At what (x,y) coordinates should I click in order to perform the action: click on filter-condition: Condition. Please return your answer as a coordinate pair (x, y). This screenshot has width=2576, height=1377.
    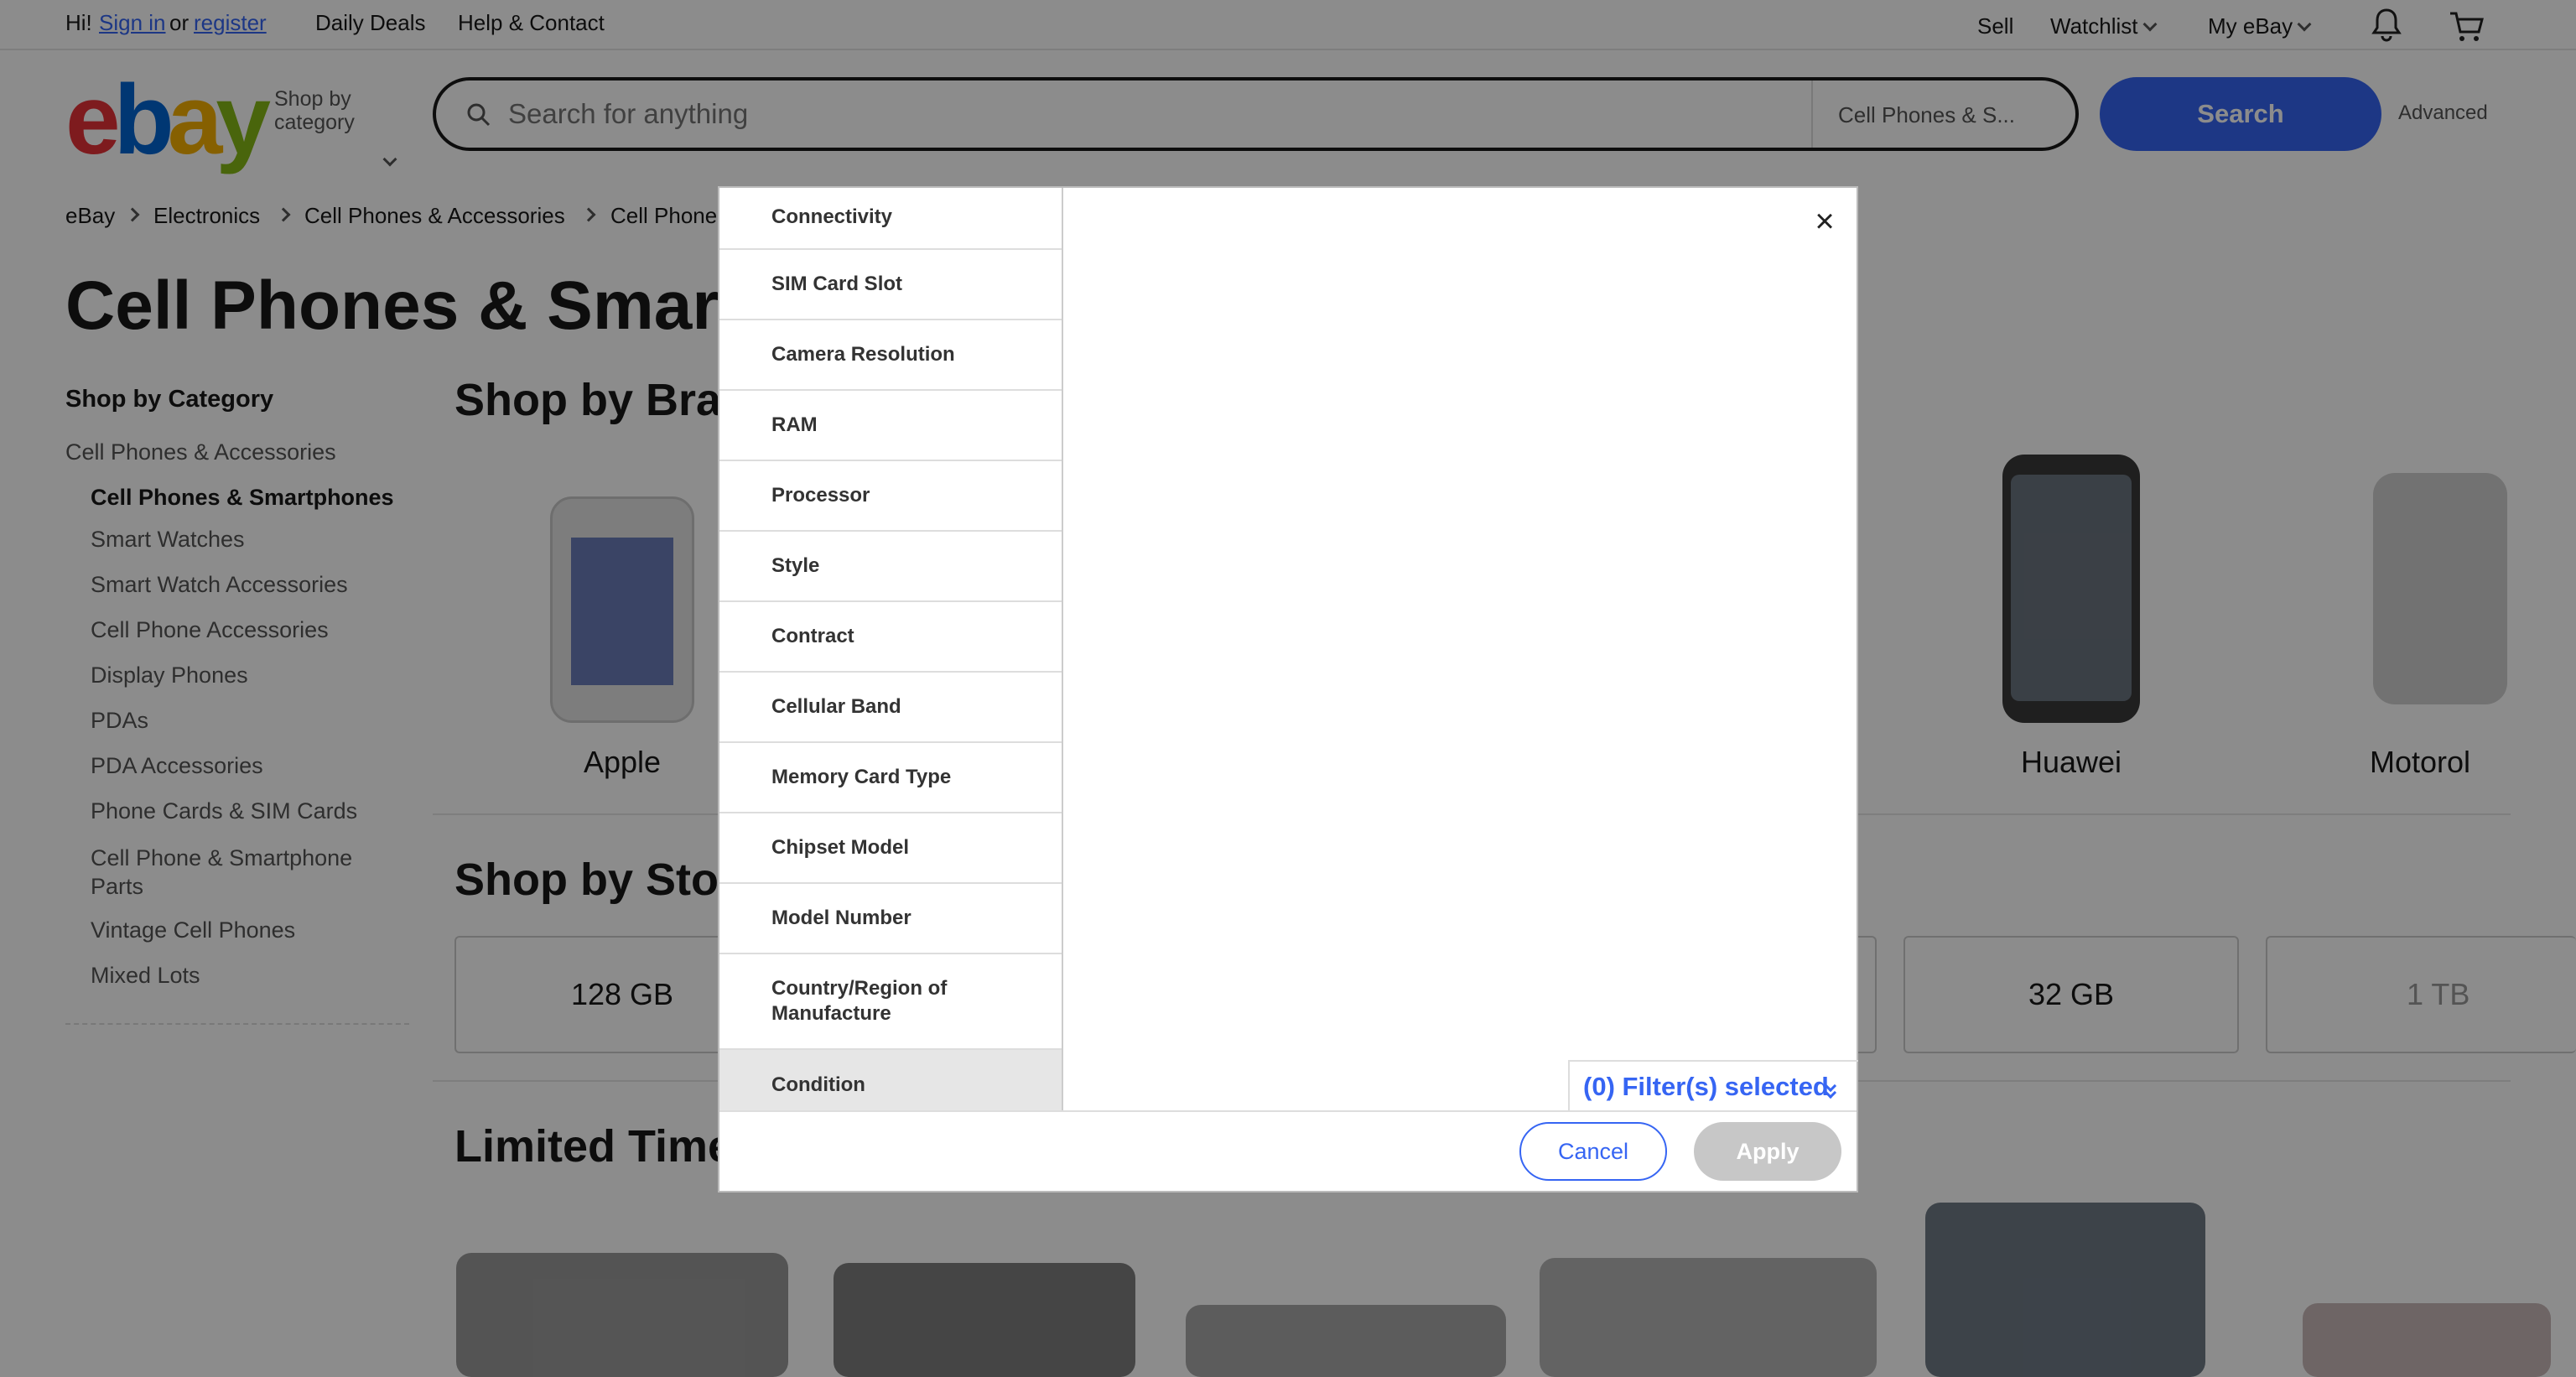
    Looking at the image, I should click on (890, 1080).